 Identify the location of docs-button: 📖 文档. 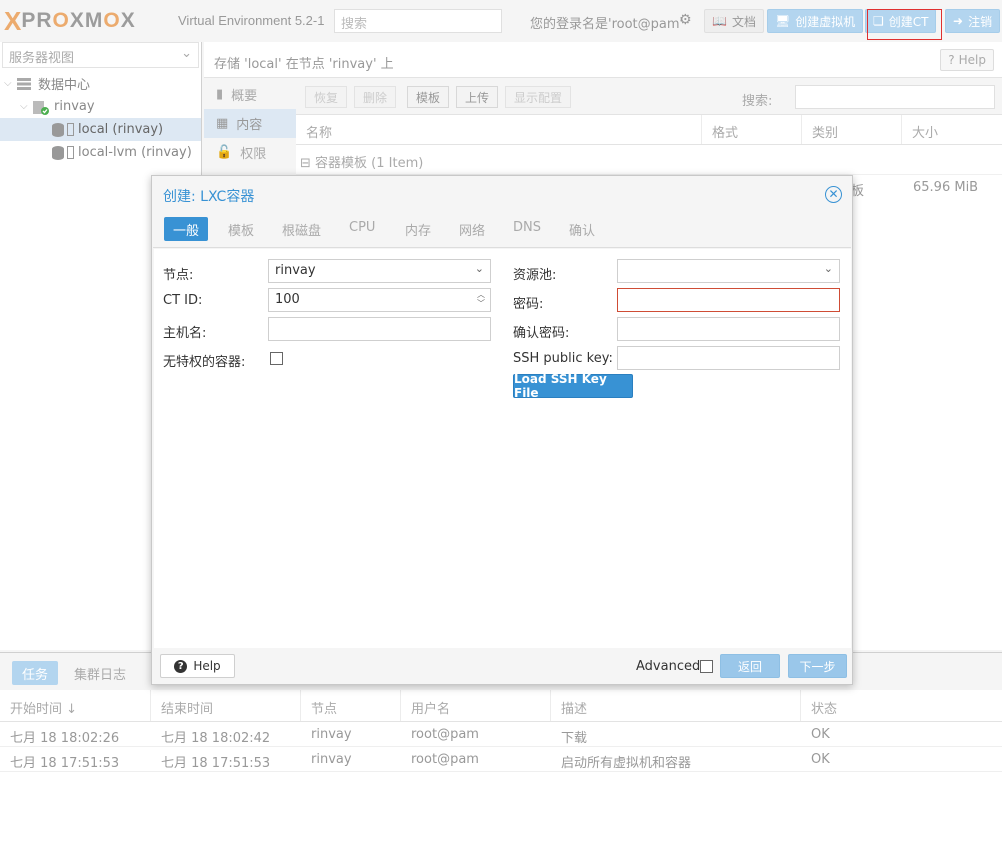
(734, 21).